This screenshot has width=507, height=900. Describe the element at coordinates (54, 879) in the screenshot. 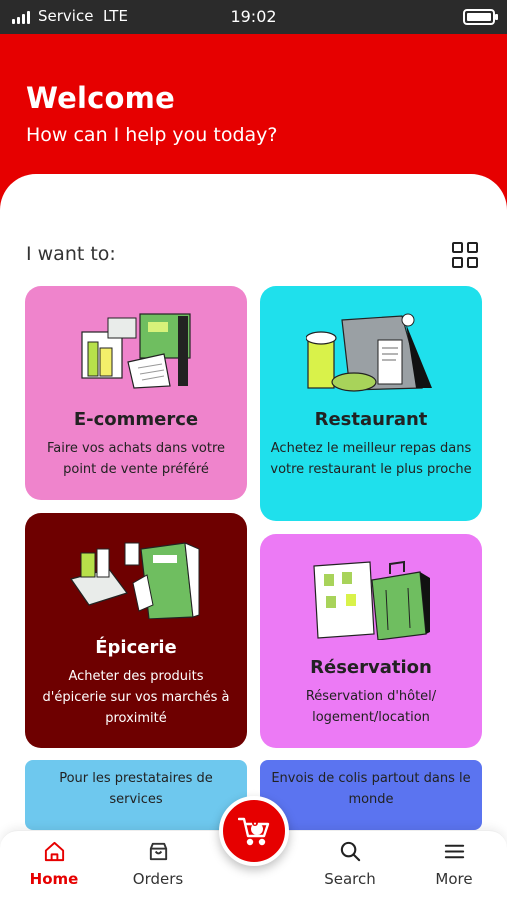

I see `nav-label: Home` at that location.